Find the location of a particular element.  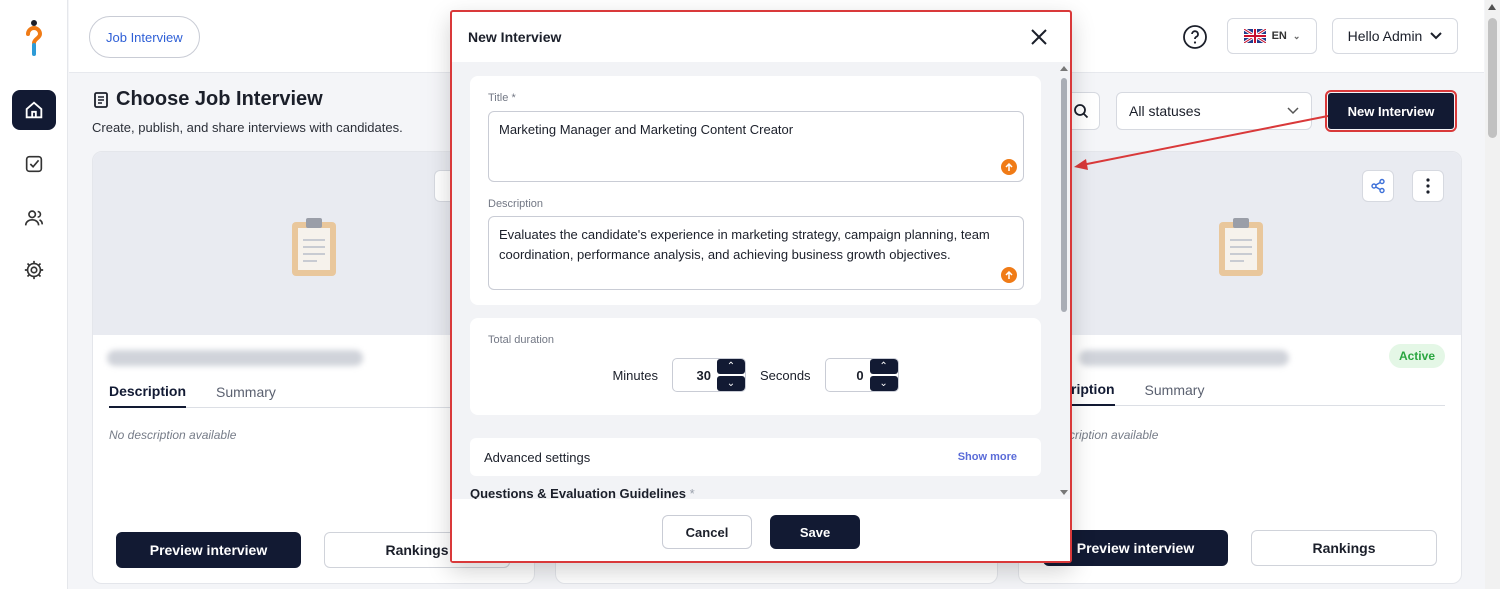

user-menu: Hello Admin is located at coordinates (1395, 36).